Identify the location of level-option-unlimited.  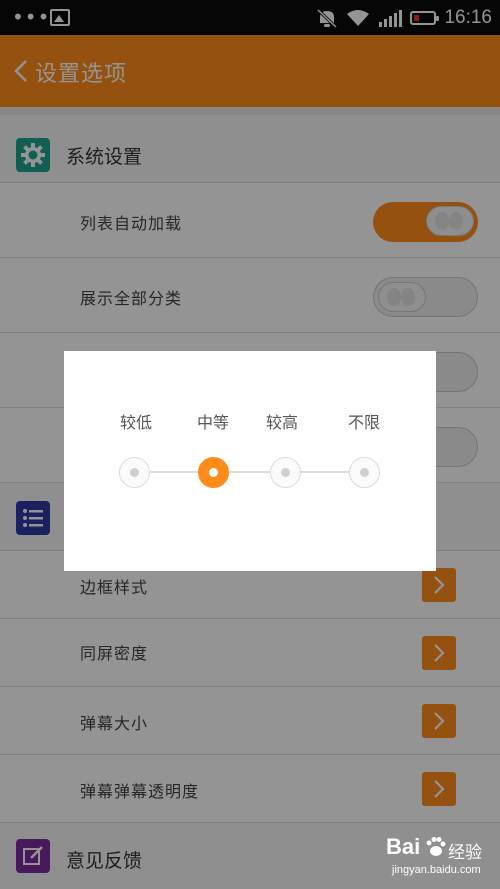
(364, 472).